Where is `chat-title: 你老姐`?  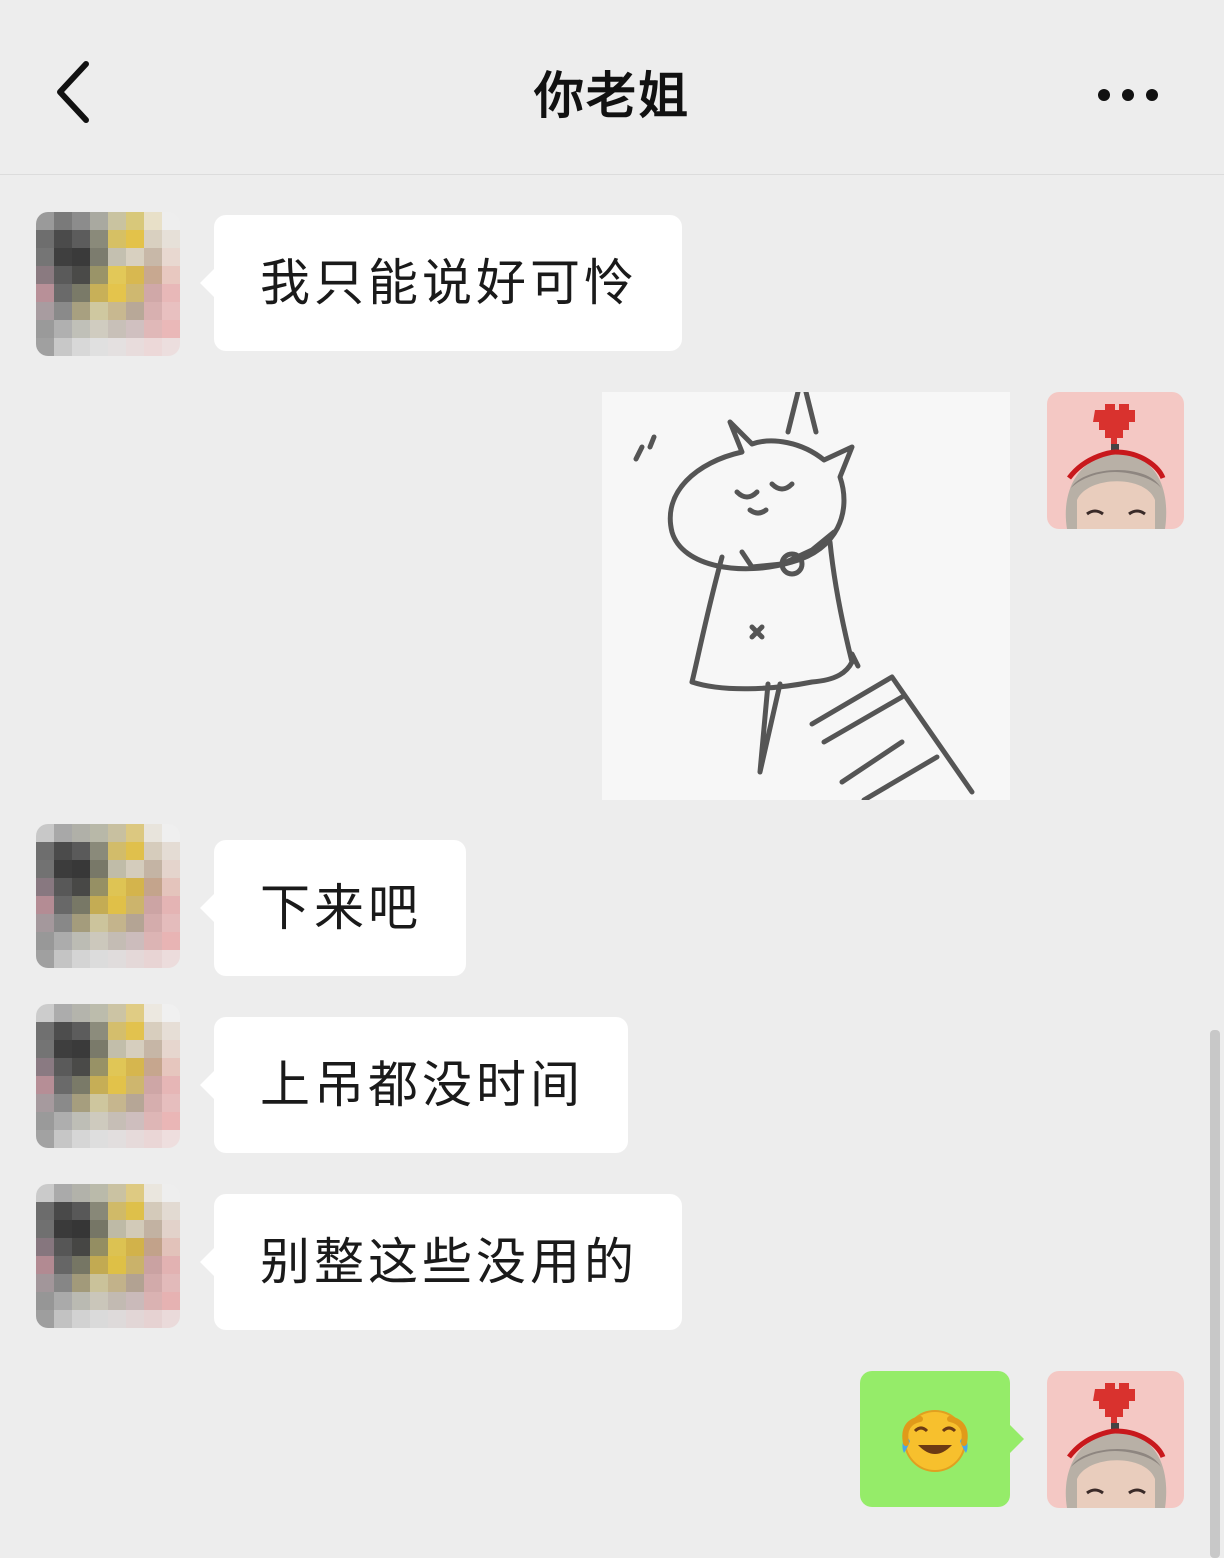
chat-title: 你老姐 is located at coordinates (612, 95).